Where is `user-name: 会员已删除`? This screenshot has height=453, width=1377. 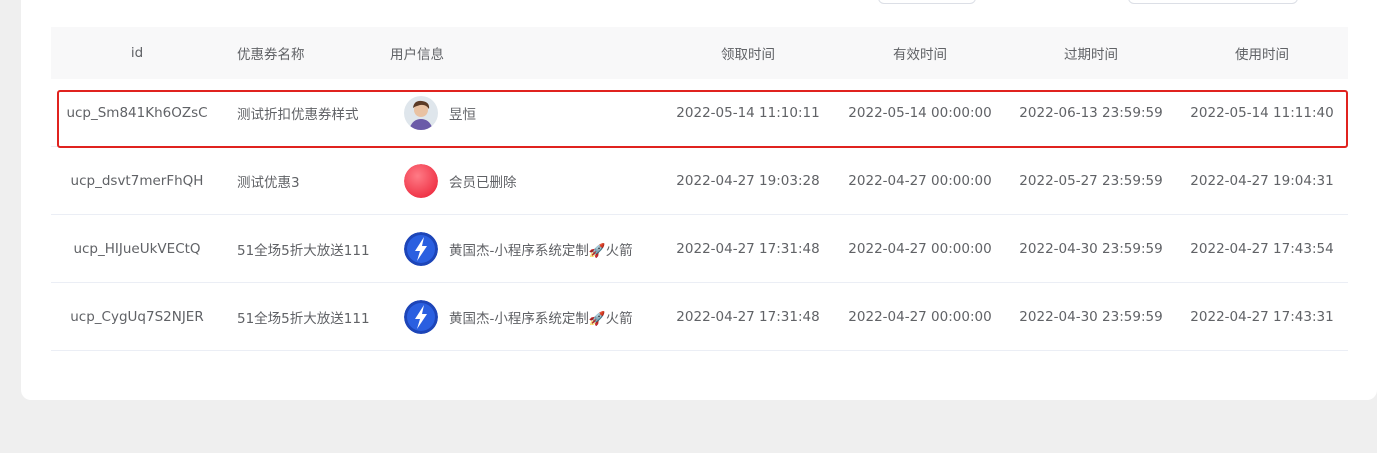
user-name: 会员已删除 is located at coordinates (483, 182).